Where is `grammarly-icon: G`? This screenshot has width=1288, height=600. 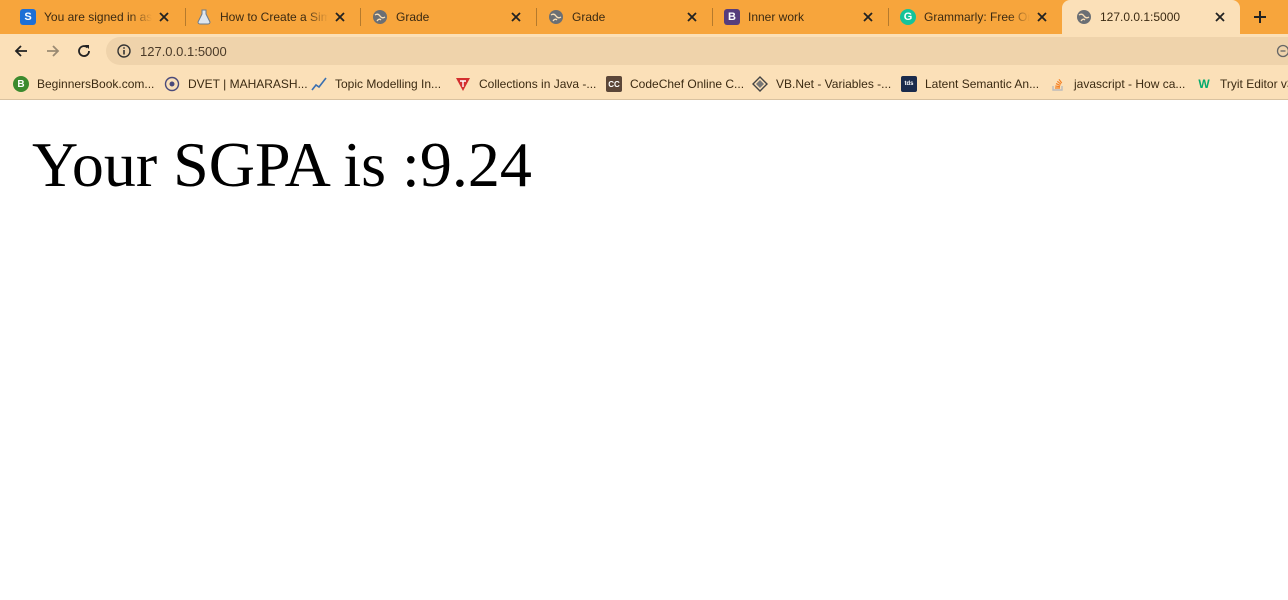 grammarly-icon: G is located at coordinates (908, 17).